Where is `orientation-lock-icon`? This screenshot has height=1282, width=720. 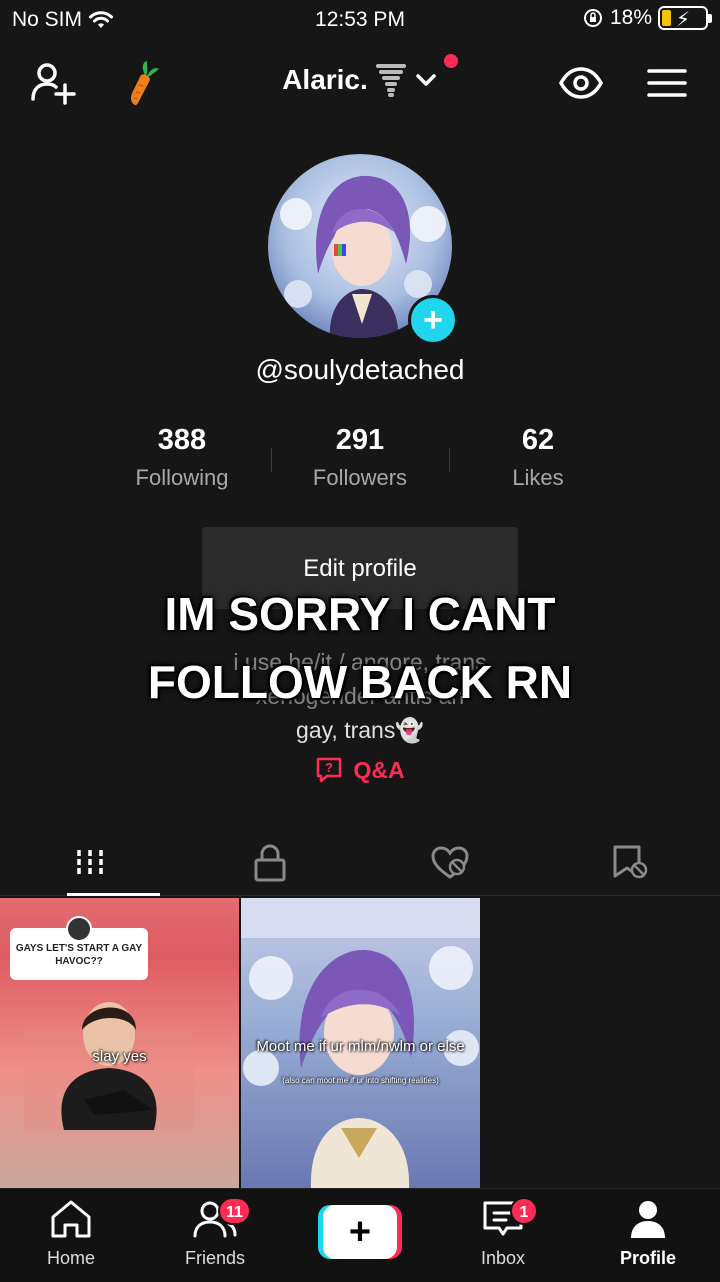 orientation-lock-icon is located at coordinates (592, 18).